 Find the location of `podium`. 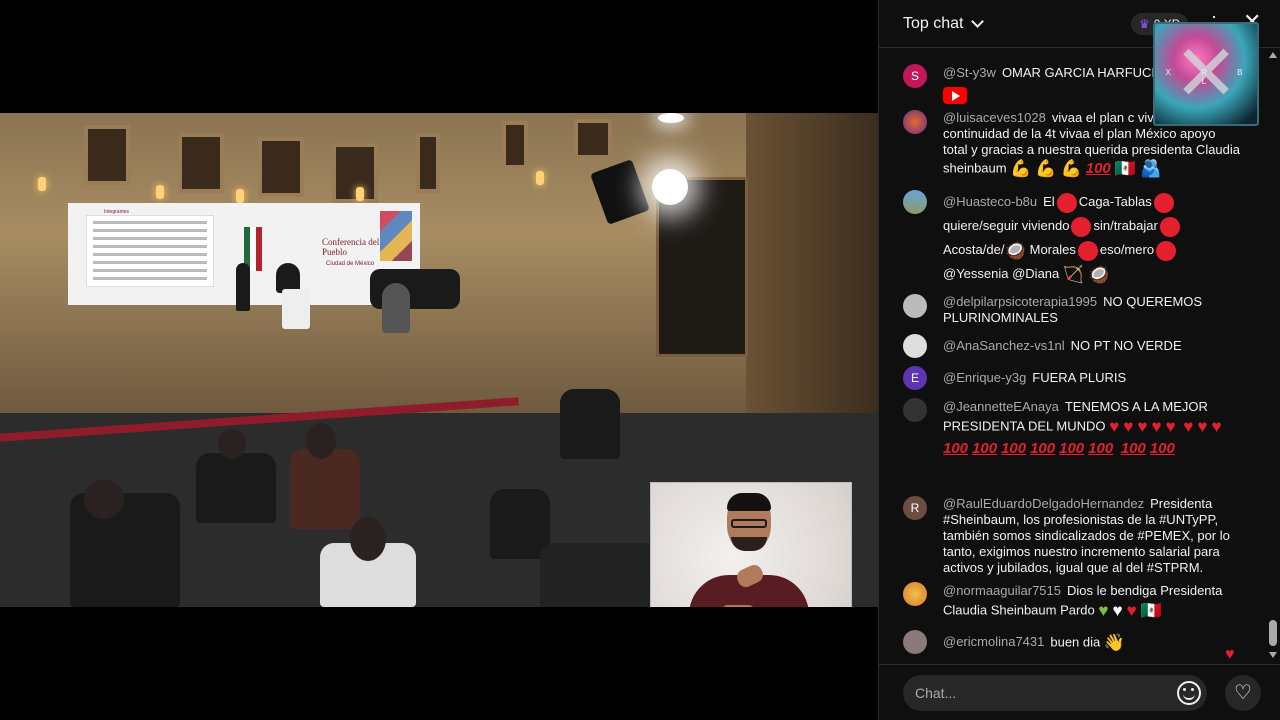

podium is located at coordinates (296, 309).